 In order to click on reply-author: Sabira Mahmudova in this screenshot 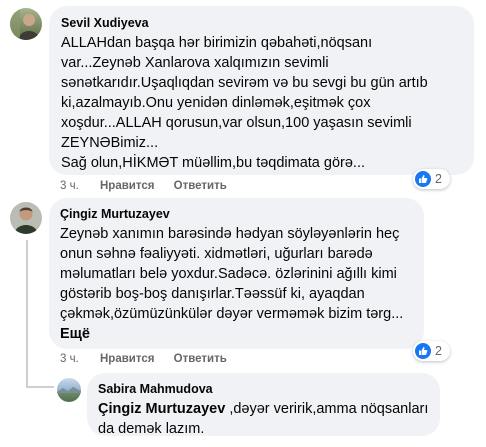, I will do `click(263, 389)`.